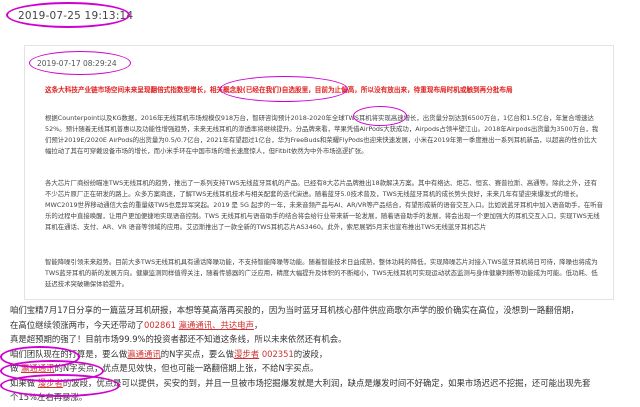  I want to click on stock-names-link: 瀛通通讯、共达电声, so click(216, 325).